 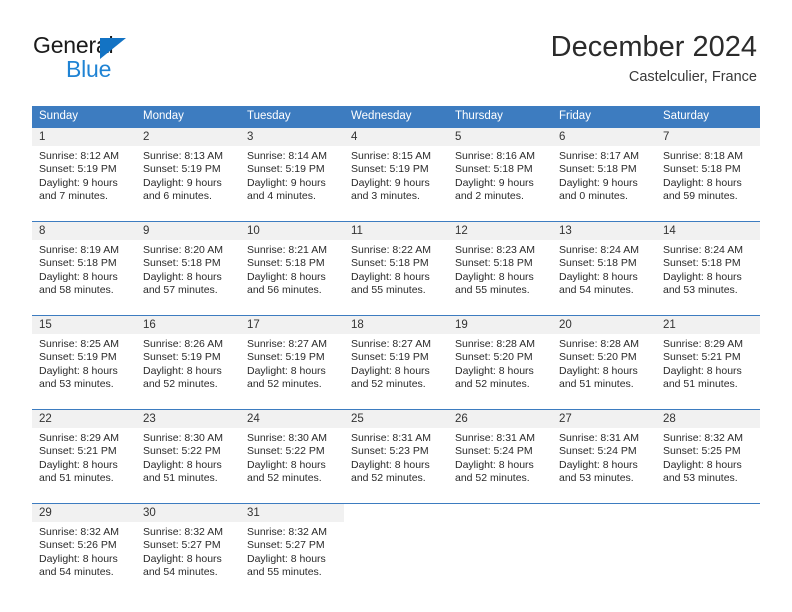 I want to click on day-number: 17, so click(x=292, y=324).